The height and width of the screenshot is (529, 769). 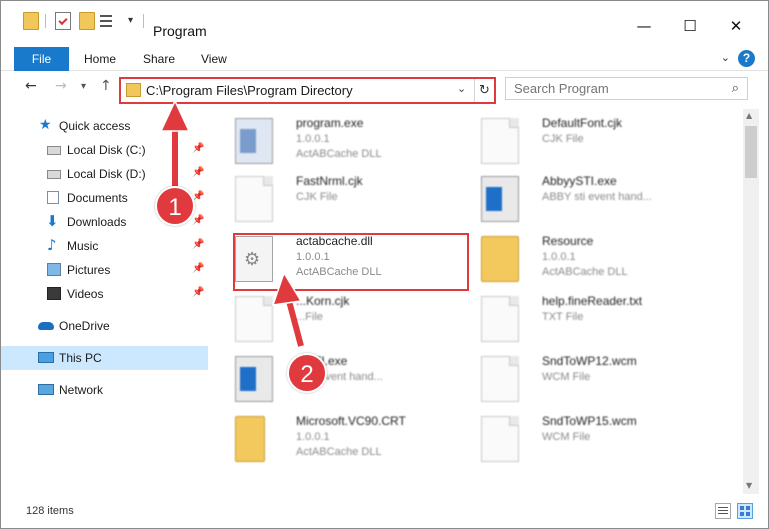 What do you see at coordinates (175, 206) in the screenshot?
I see `step-badge-1: 1` at bounding box center [175, 206].